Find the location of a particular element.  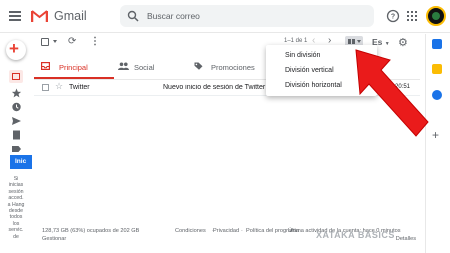

tab-label: Promociones is located at coordinates (233, 67).